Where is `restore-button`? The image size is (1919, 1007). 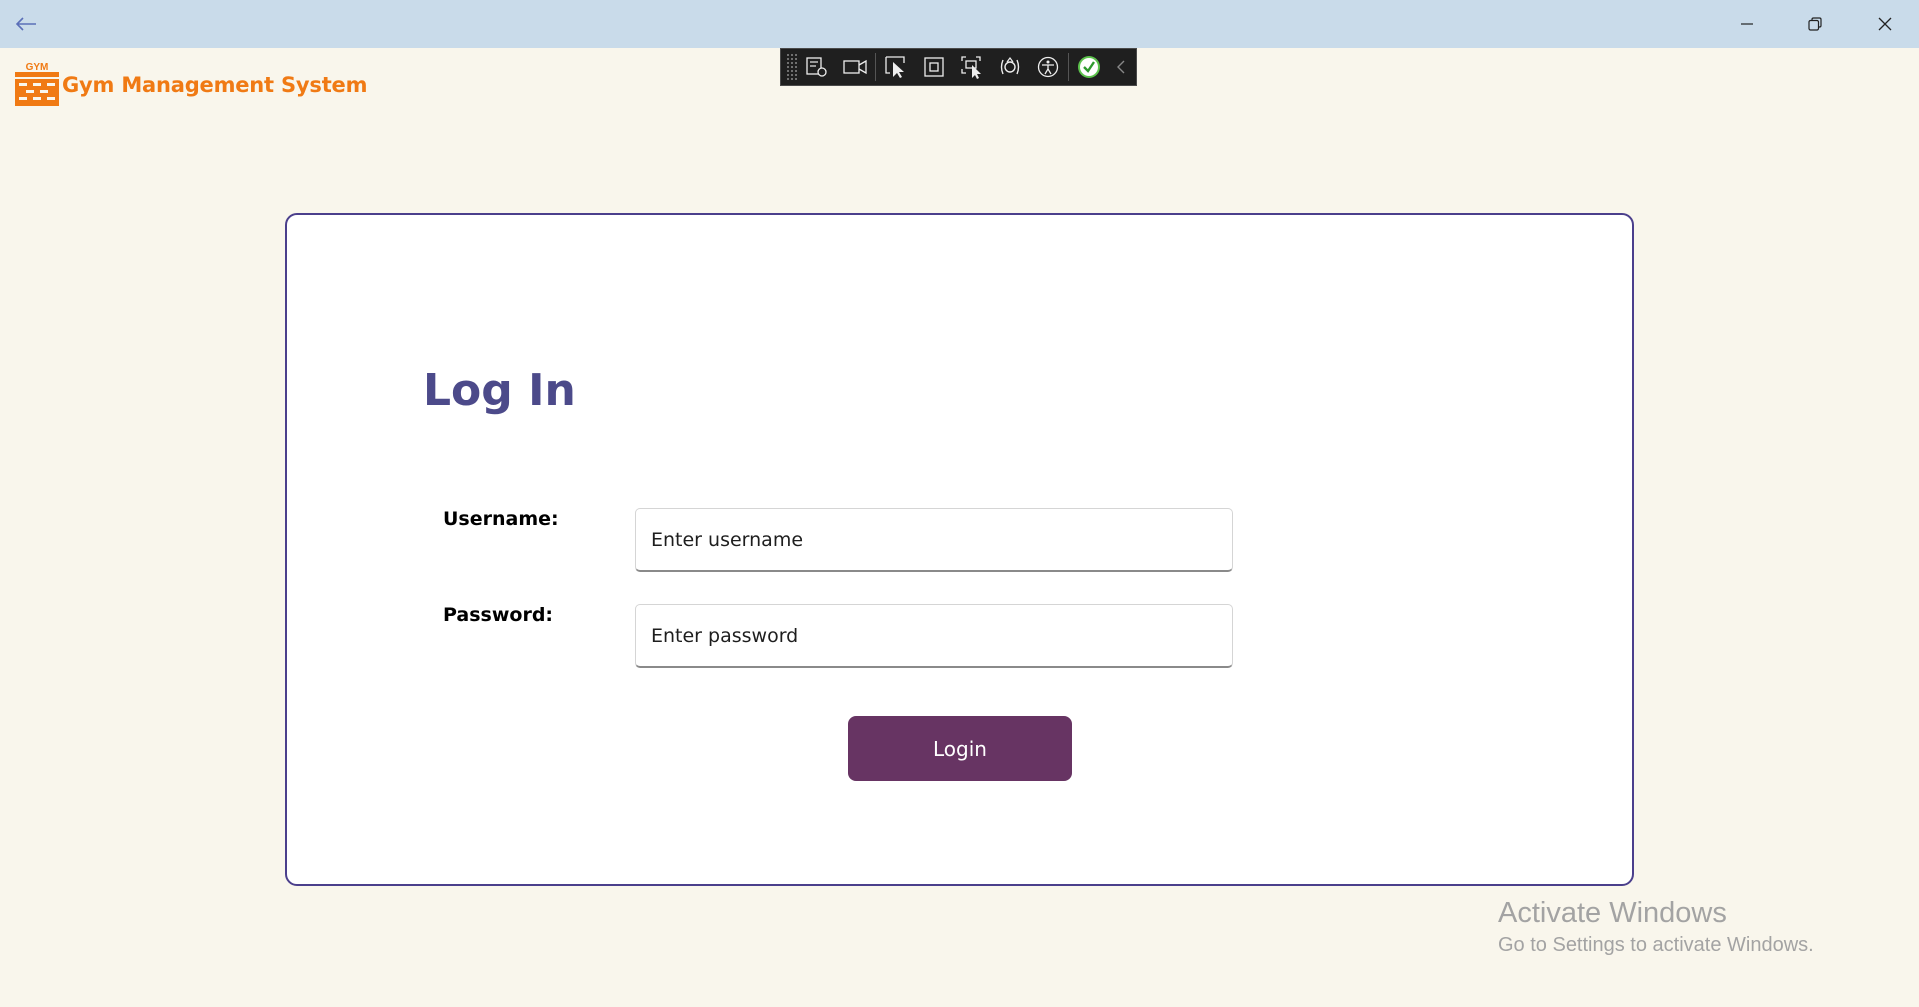
restore-button is located at coordinates (1815, 24).